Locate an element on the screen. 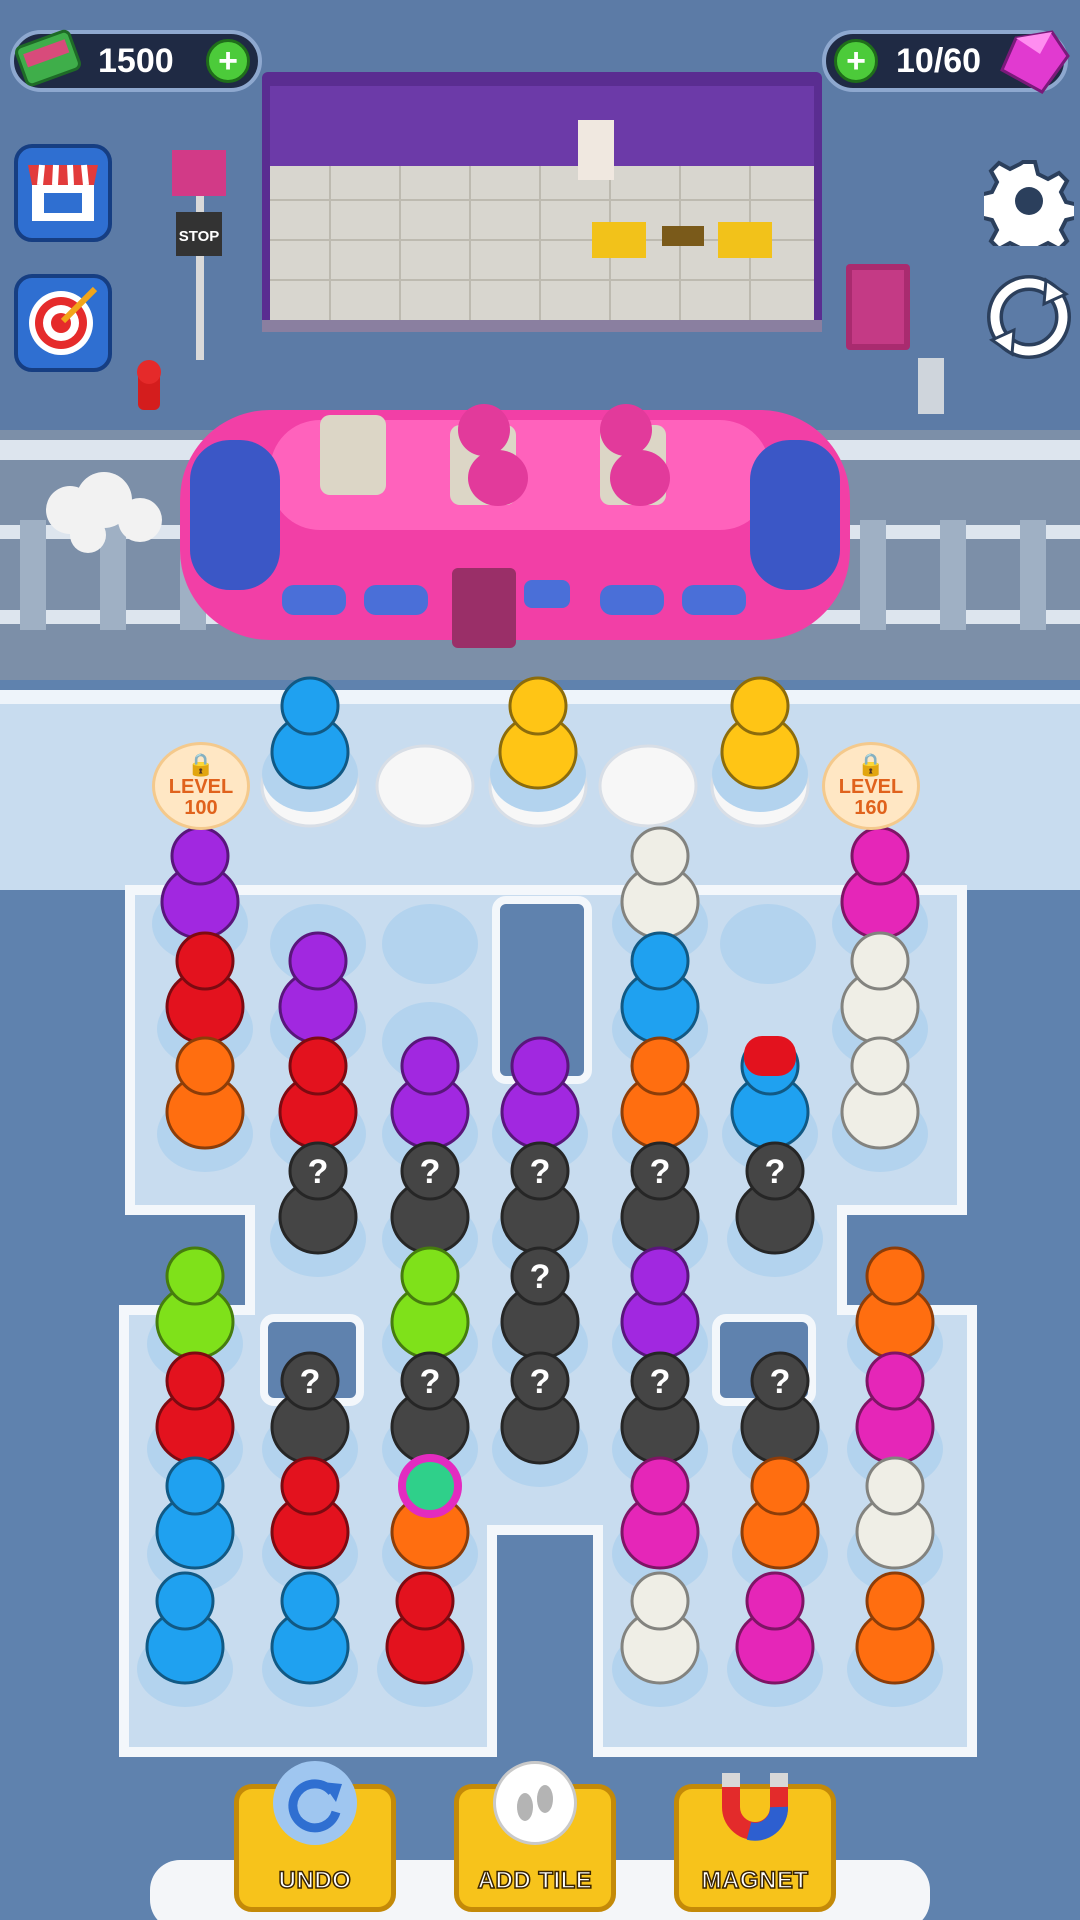  gem-progress: 10/60 is located at coordinates (939, 60).